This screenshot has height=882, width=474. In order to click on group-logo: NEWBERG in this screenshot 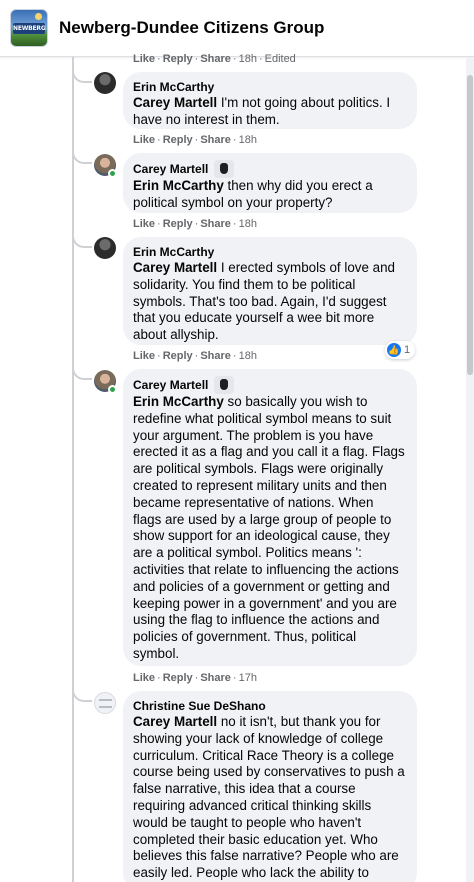, I will do `click(29, 28)`.